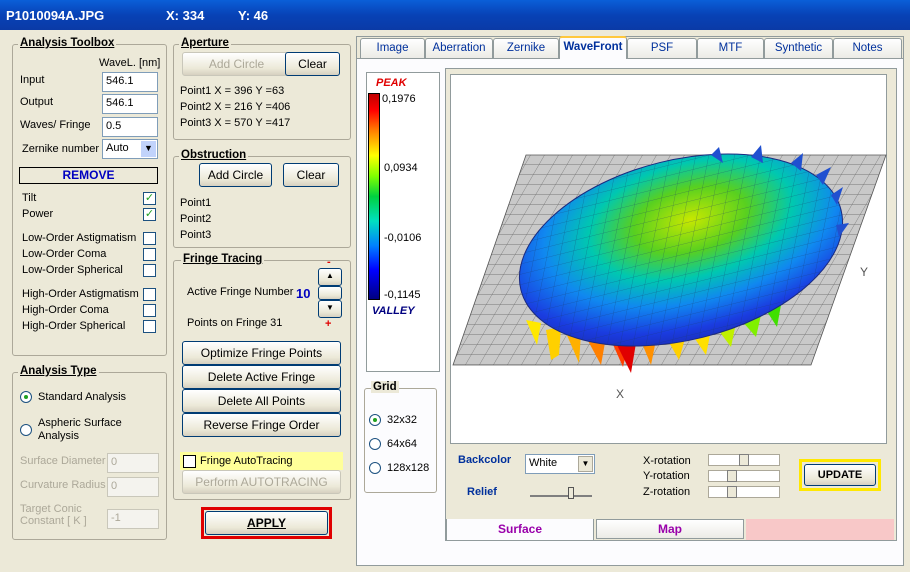 This screenshot has height=572, width=910. Describe the element at coordinates (399, 99) in the screenshot. I see `scale-value-1: 0,1976` at that location.